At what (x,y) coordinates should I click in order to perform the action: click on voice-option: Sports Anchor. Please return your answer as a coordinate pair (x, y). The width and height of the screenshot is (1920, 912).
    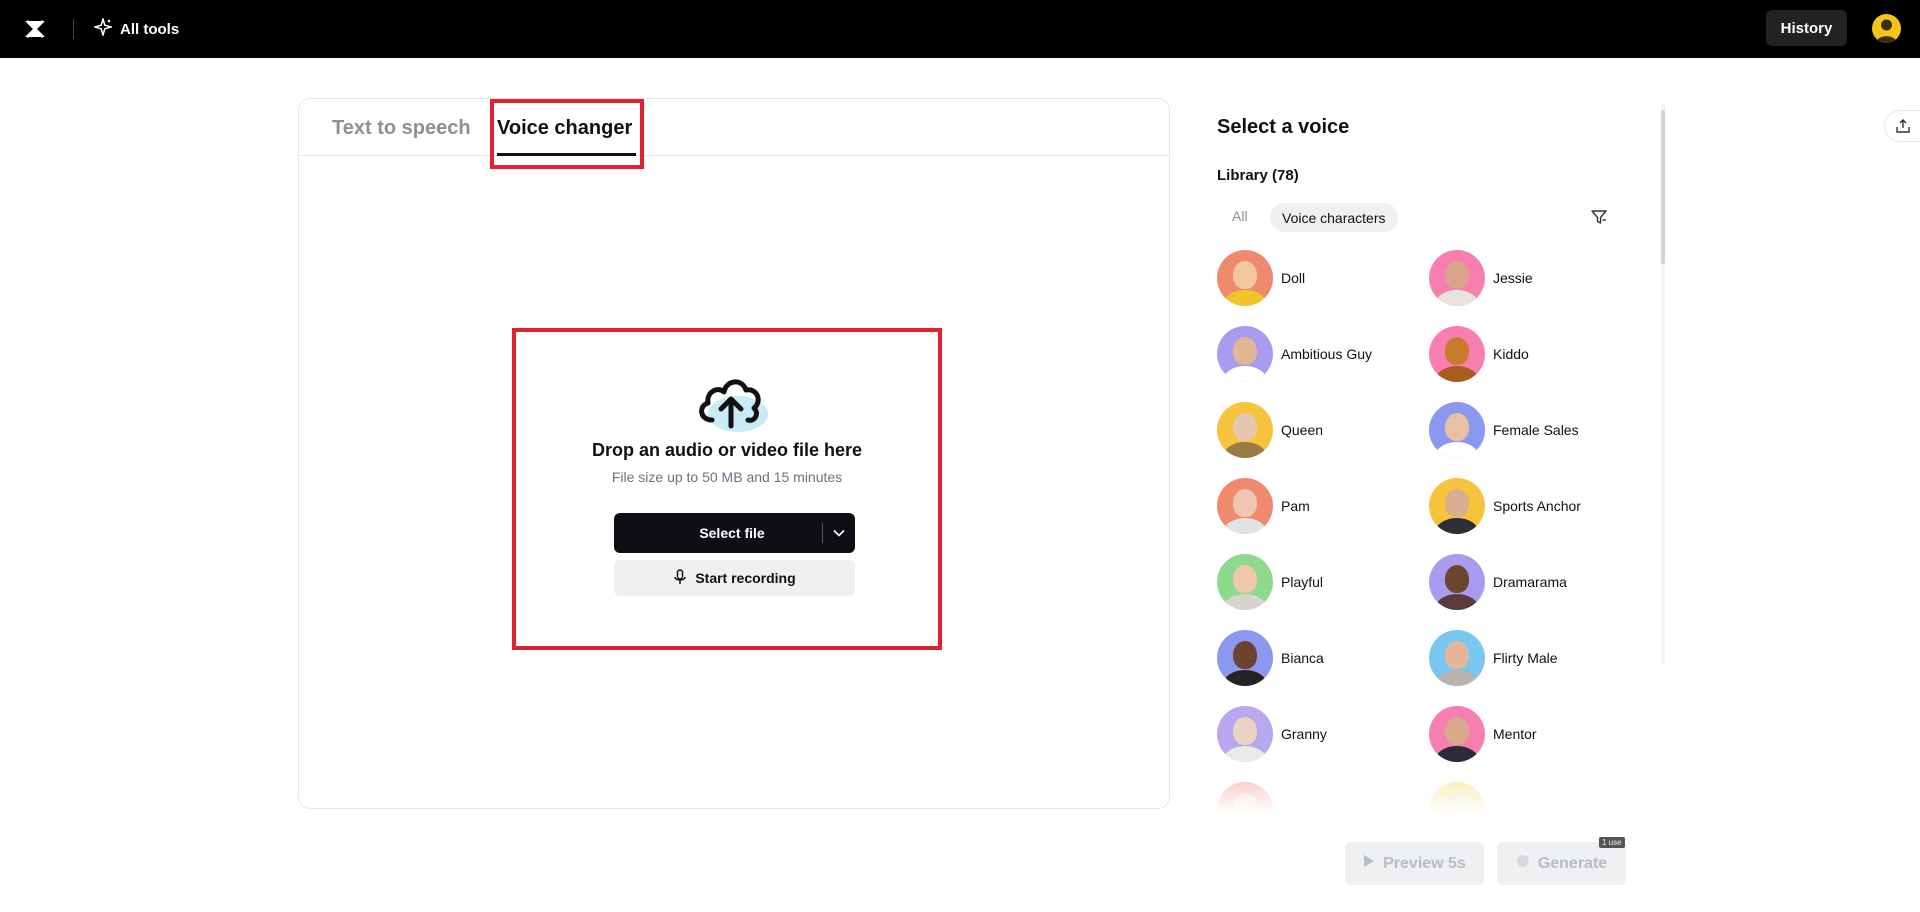
    Looking at the image, I should click on (1529, 506).